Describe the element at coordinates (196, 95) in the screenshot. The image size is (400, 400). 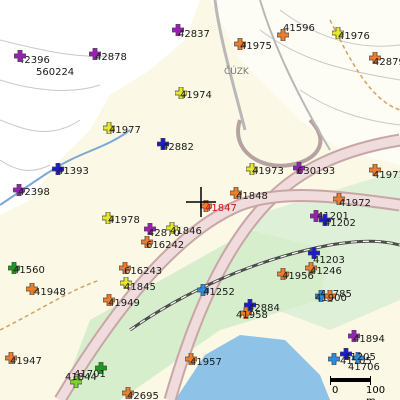
I see `marker-label: 41974` at that location.